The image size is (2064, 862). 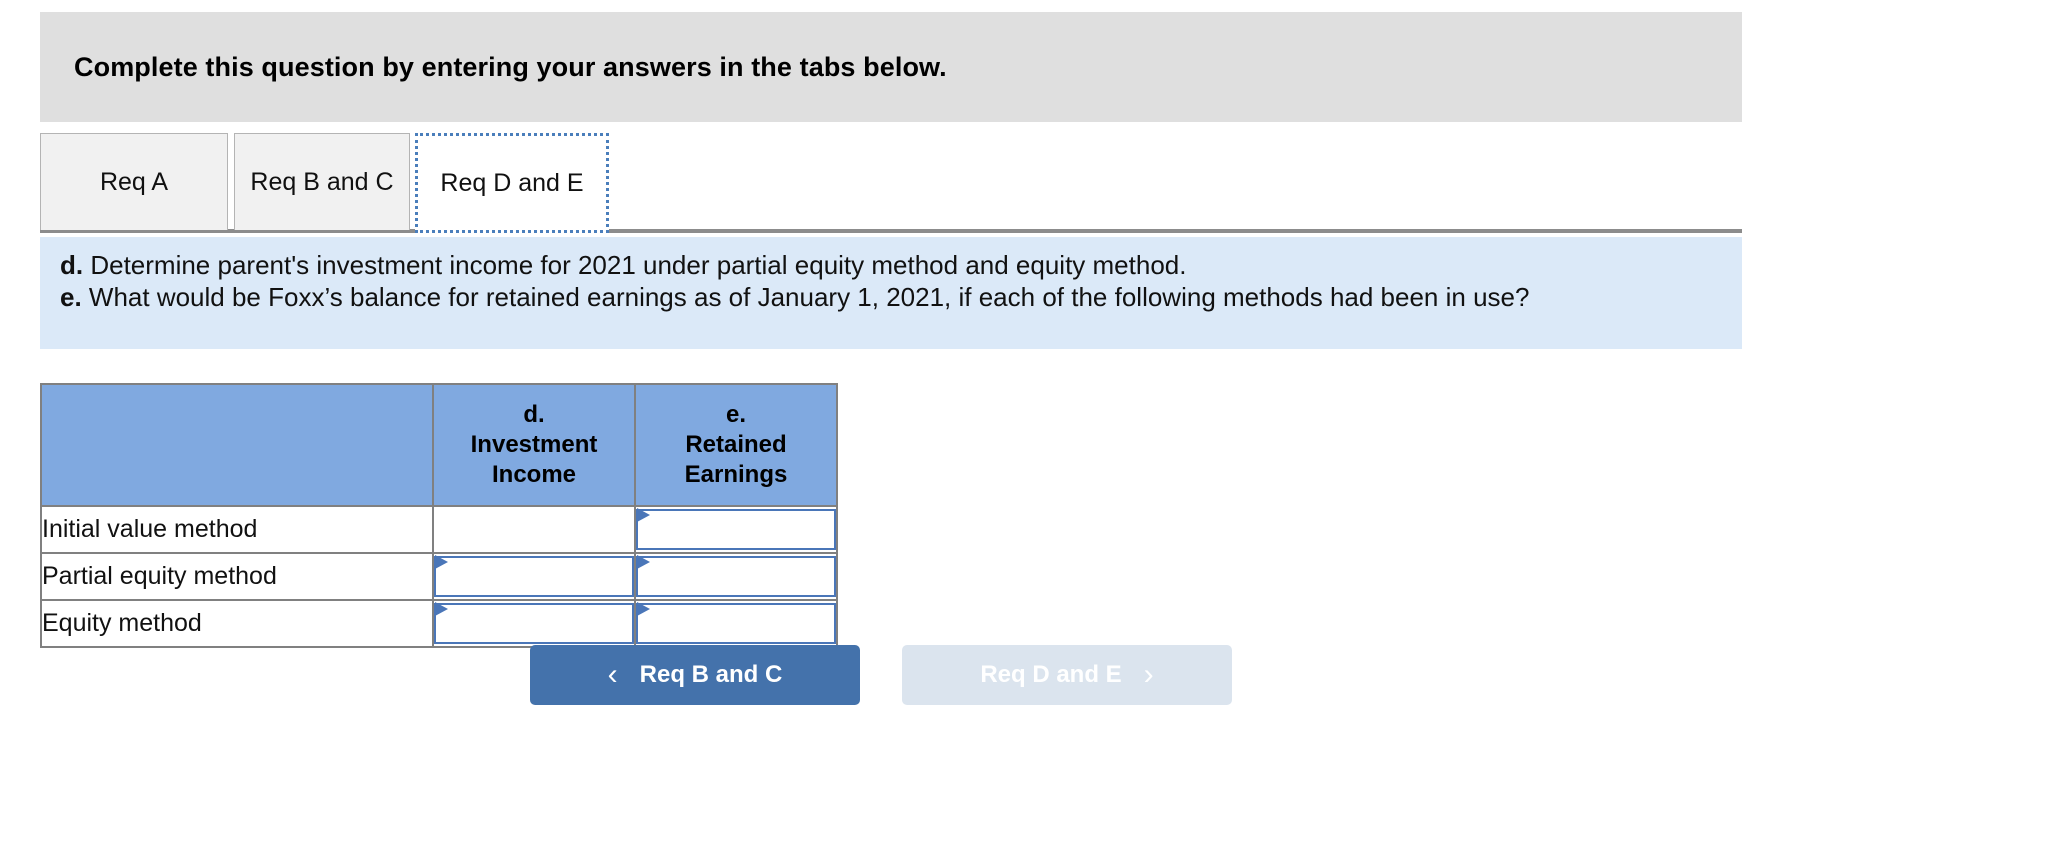 What do you see at coordinates (534, 414) in the screenshot?
I see `header-d-letter: d.` at bounding box center [534, 414].